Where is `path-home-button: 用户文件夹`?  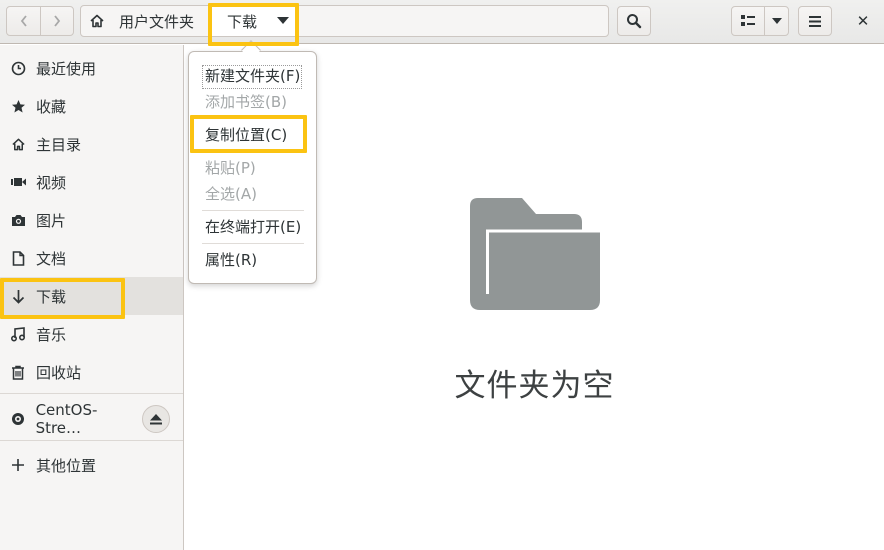
path-home-button: 用户文件夹 is located at coordinates (137, 21).